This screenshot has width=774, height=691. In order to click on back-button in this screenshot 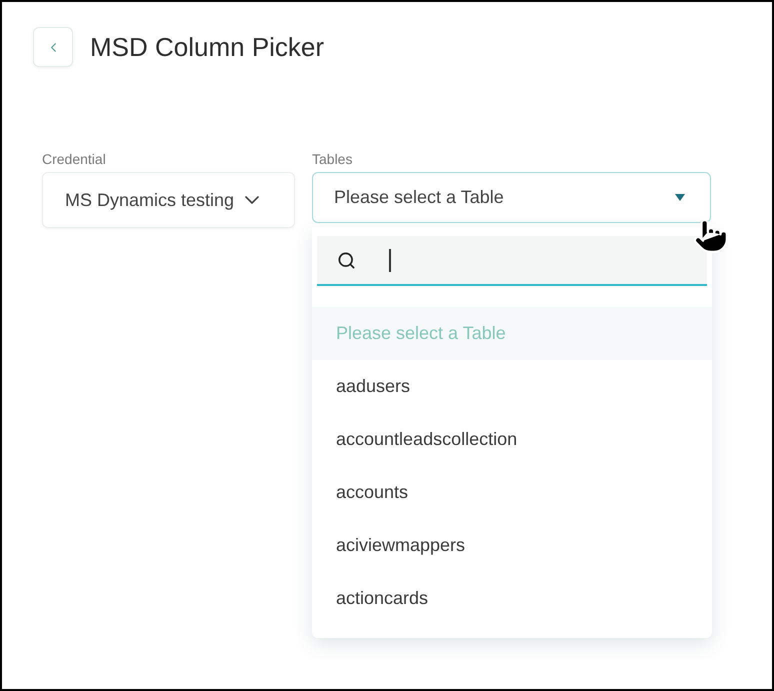, I will do `click(53, 47)`.